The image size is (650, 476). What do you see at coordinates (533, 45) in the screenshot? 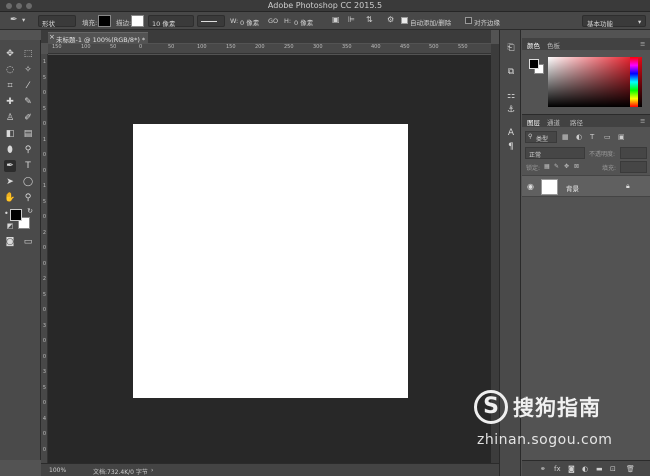
I see `tab-color: 颜色` at bounding box center [533, 45].